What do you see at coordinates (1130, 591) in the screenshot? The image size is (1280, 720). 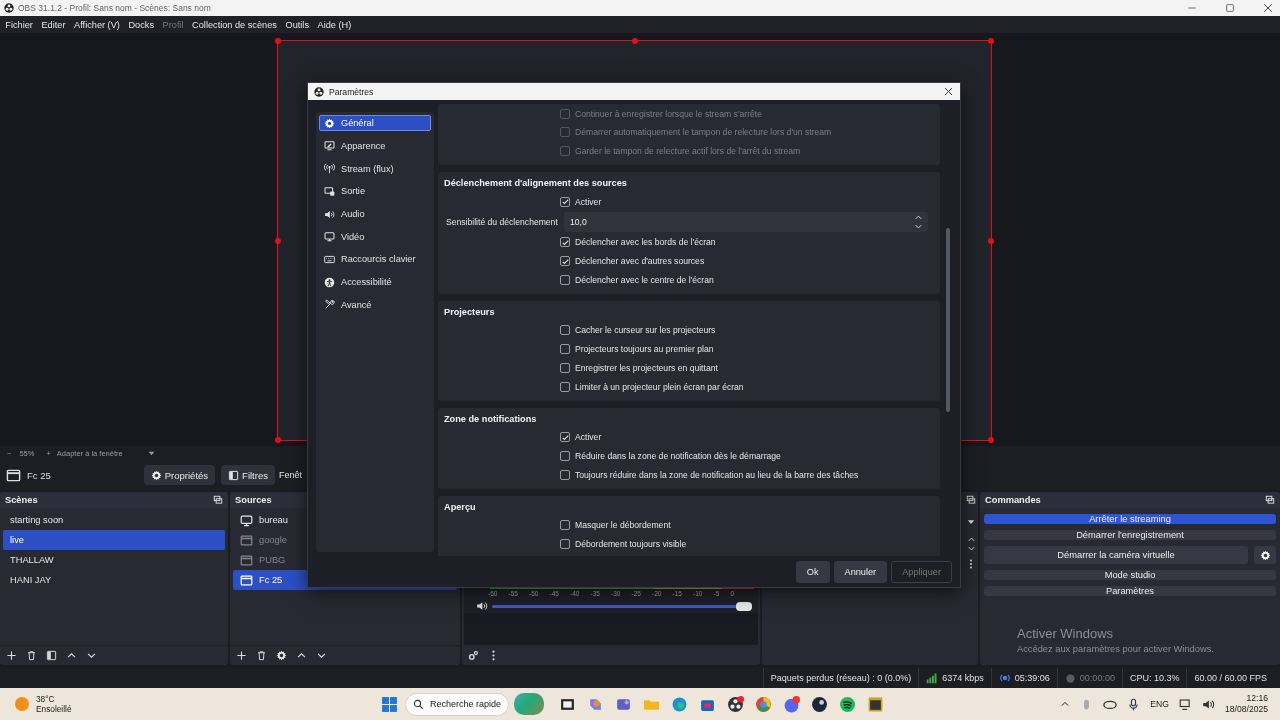 I see `control-button: Paramètres` at bounding box center [1130, 591].